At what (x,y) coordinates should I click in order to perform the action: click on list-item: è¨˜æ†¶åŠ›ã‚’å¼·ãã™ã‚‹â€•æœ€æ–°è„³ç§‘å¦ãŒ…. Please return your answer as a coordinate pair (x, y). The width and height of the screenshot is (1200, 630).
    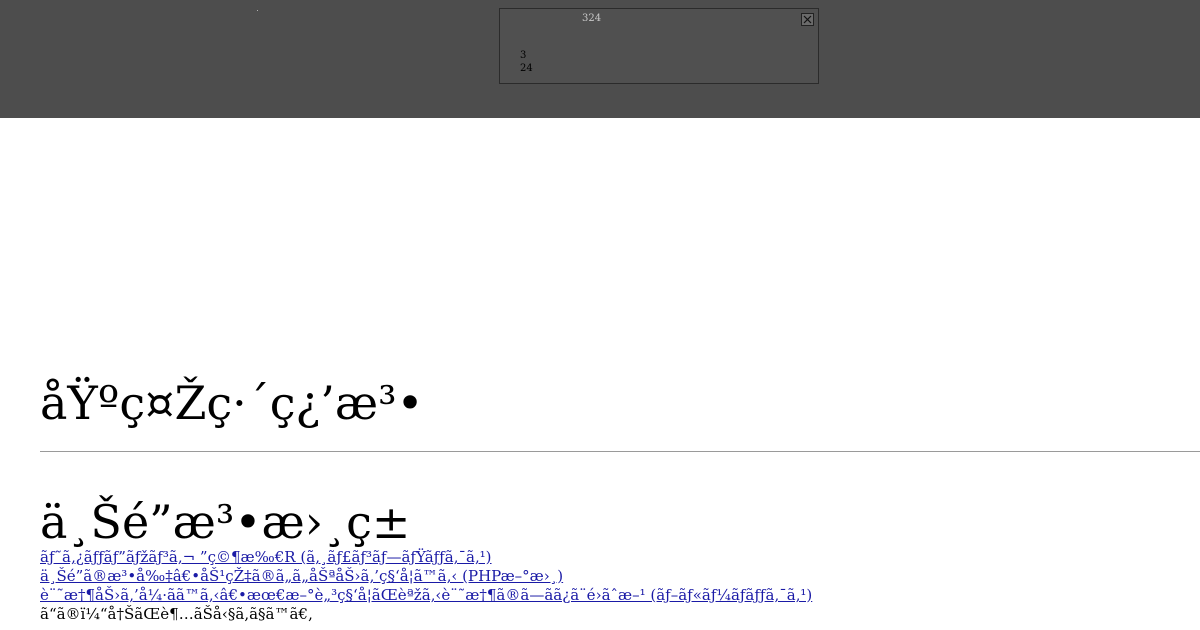
    Looking at the image, I should click on (620, 595).